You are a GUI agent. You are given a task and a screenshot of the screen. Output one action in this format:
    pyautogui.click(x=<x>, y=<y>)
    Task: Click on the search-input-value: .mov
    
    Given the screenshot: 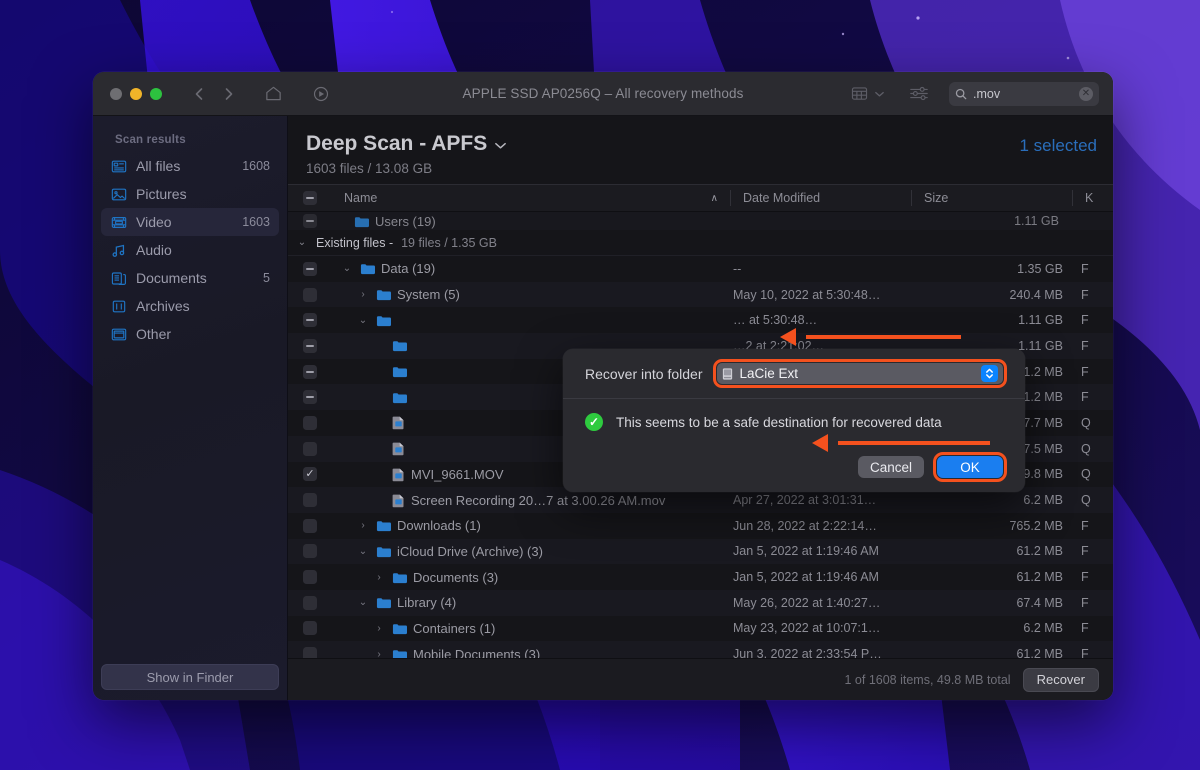 What is the action you would take?
    pyautogui.click(x=1023, y=94)
    